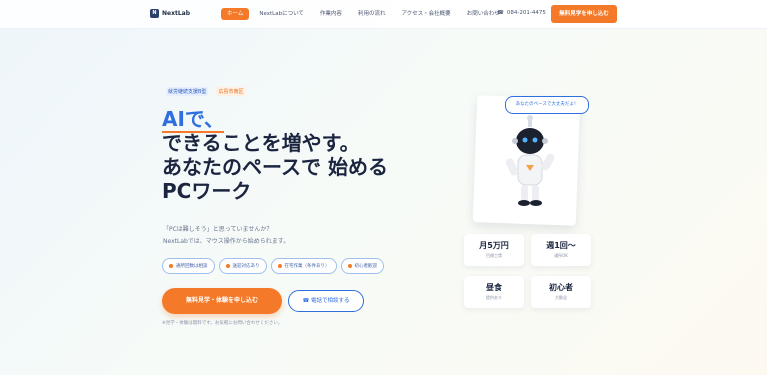  What do you see at coordinates (530, 160) in the screenshot?
I see `robot-illustration` at bounding box center [530, 160].